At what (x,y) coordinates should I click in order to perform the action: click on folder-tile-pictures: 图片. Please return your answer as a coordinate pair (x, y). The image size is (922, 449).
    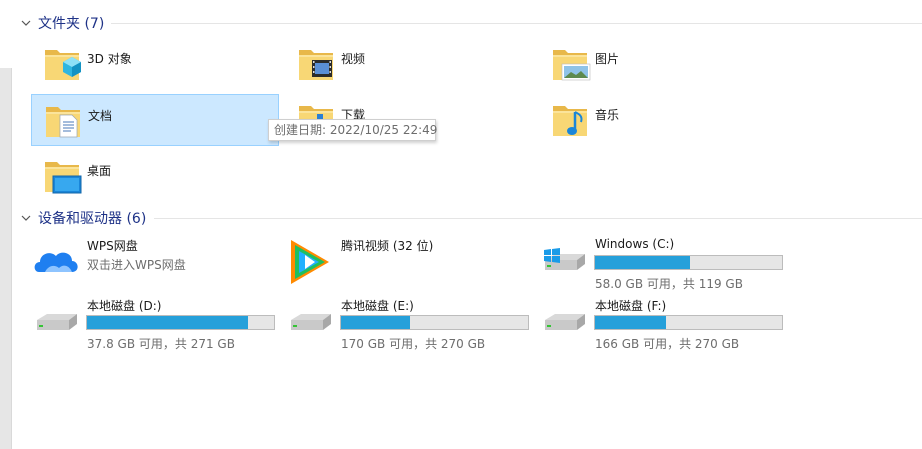
    Looking at the image, I should click on (662, 63).